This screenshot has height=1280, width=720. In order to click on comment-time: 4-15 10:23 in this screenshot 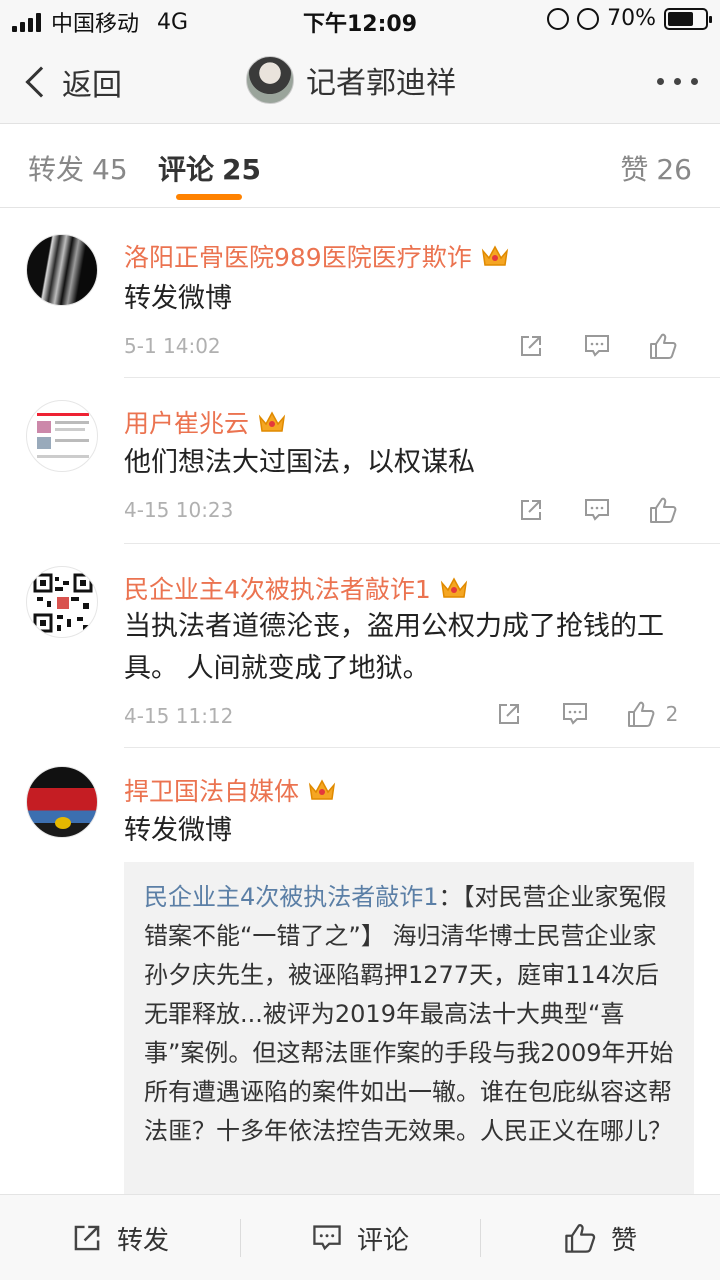, I will do `click(179, 510)`.